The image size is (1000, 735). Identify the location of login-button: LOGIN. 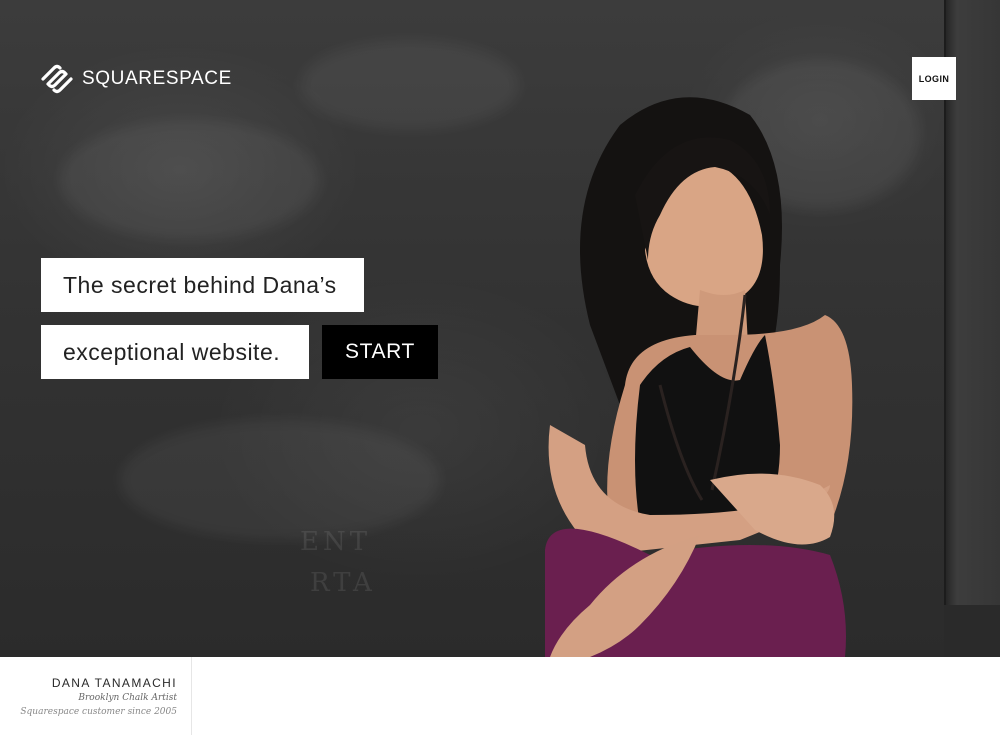
(934, 78).